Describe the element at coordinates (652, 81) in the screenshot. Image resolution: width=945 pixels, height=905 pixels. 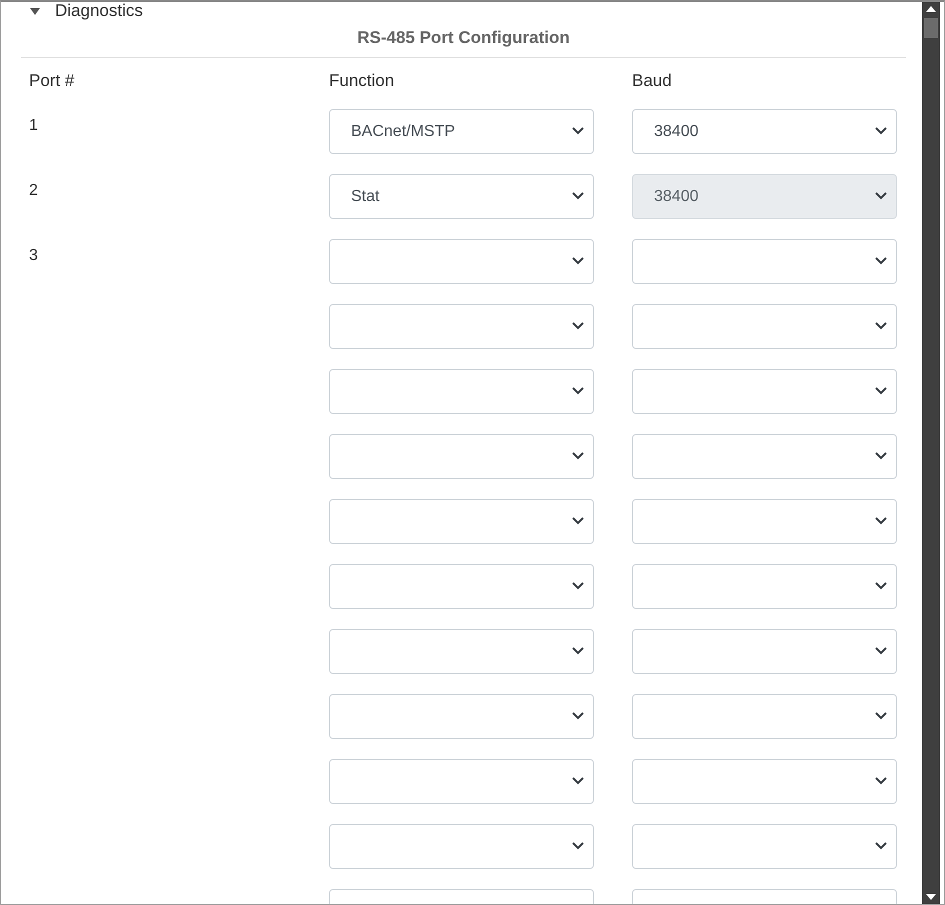
I see `column-header: Baud` at that location.